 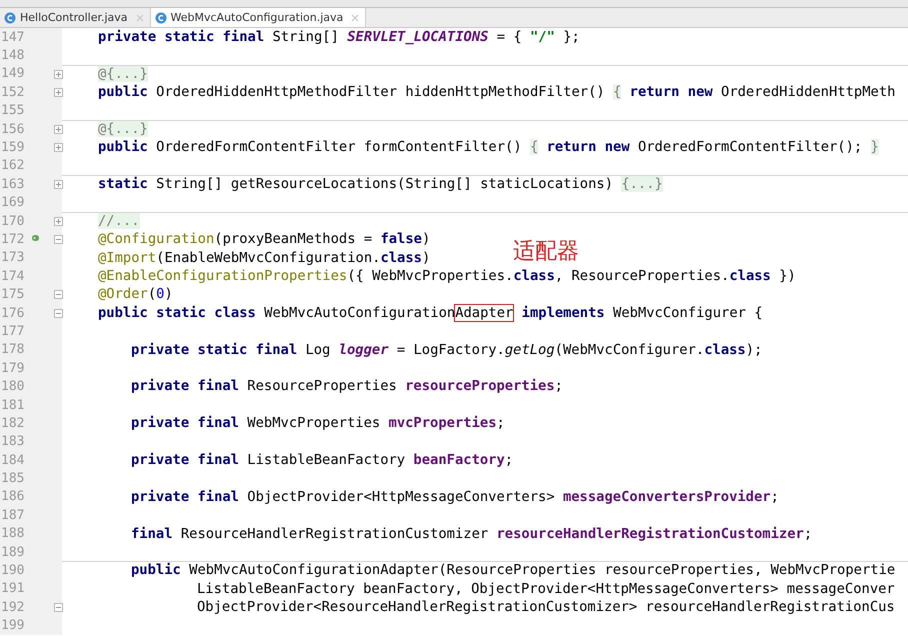 What do you see at coordinates (13, 294) in the screenshot?
I see `line-number: 175` at bounding box center [13, 294].